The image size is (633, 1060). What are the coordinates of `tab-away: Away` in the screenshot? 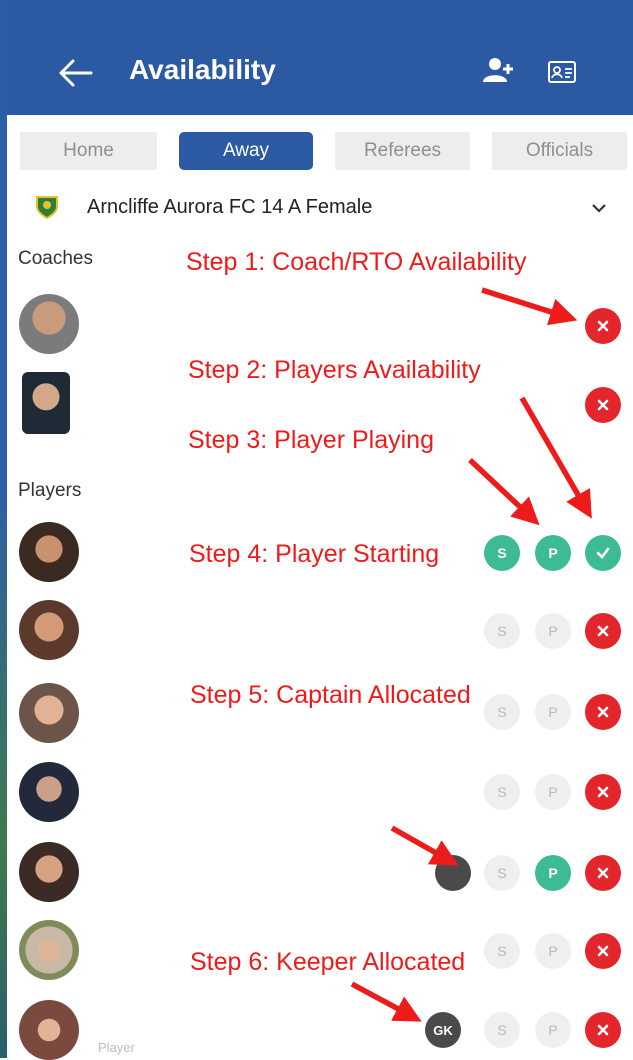 It's located at (246, 151).